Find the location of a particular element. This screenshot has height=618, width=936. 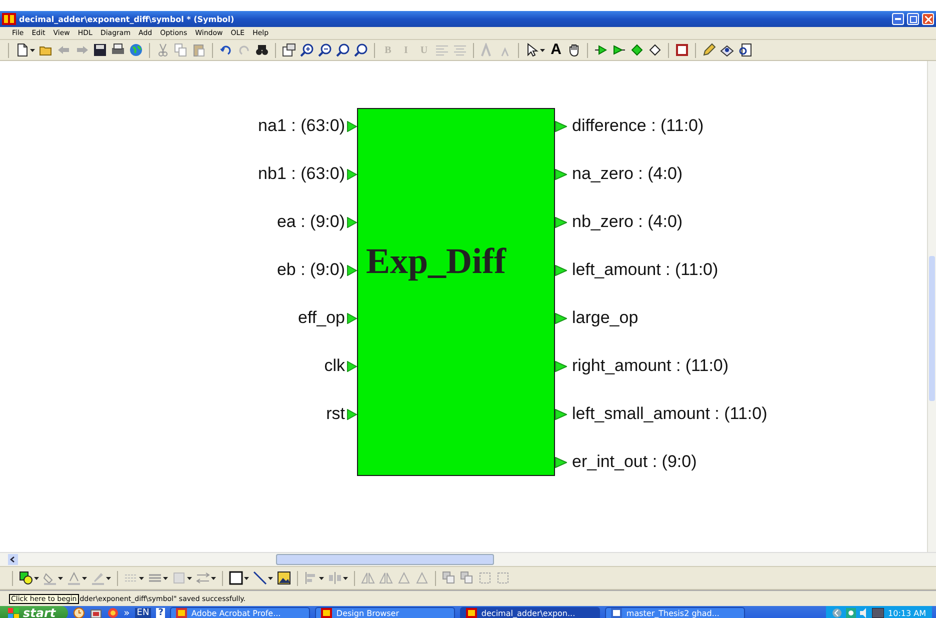

rectangle-icon is located at coordinates (236, 578).